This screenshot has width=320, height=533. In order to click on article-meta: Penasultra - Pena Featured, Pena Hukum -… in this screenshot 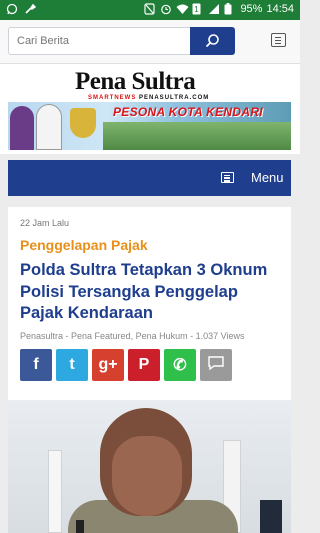, I will do `click(132, 336)`.